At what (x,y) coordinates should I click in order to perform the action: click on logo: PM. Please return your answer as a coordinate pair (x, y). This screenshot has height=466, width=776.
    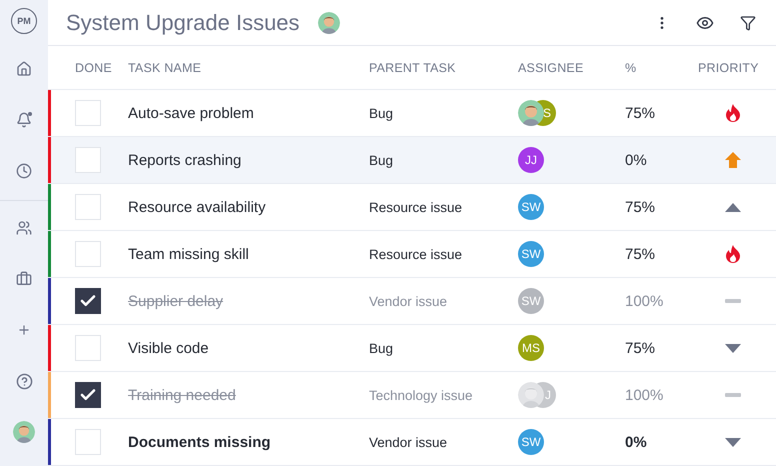
    Looking at the image, I should click on (24, 21).